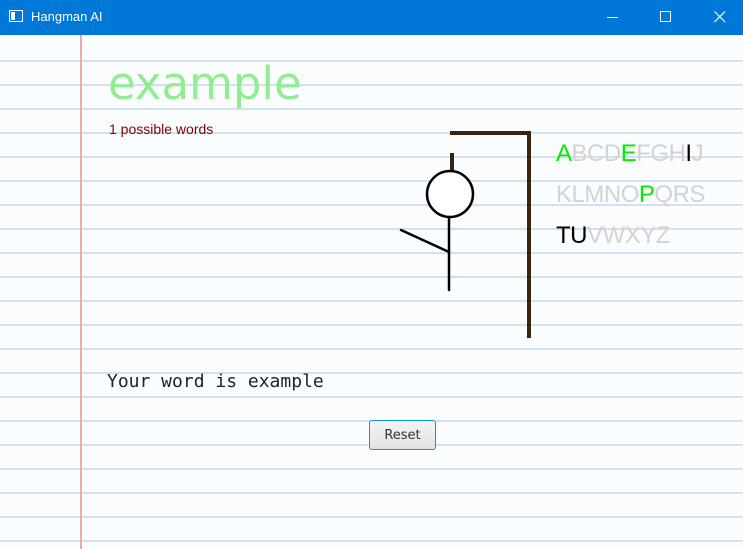 The width and height of the screenshot is (743, 549). Describe the element at coordinates (564, 153) in the screenshot. I see `letter-a: A` at that location.